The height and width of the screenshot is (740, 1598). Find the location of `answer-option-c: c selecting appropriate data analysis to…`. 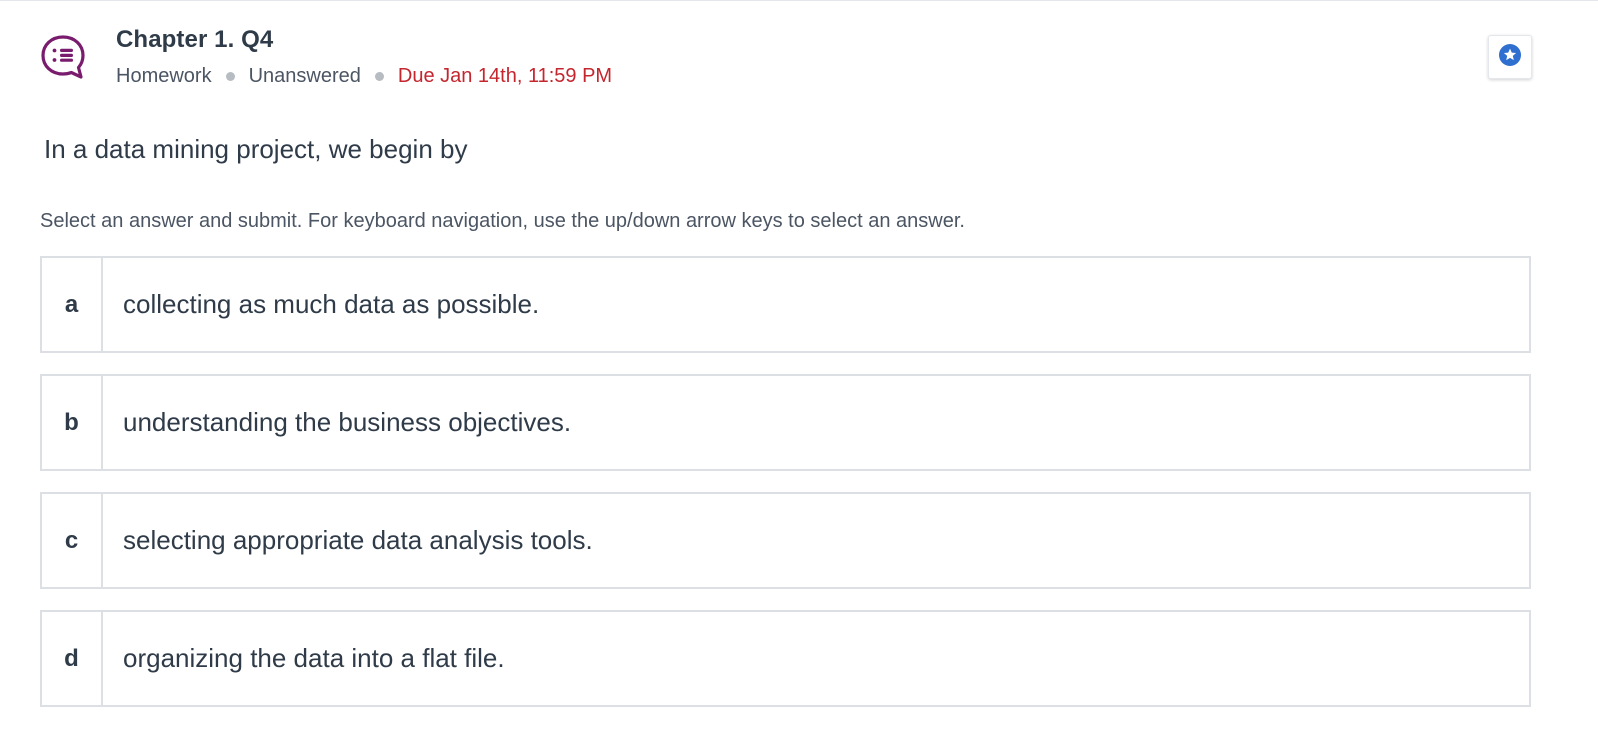

answer-option-c: c selecting appropriate data analysis to… is located at coordinates (785, 540).